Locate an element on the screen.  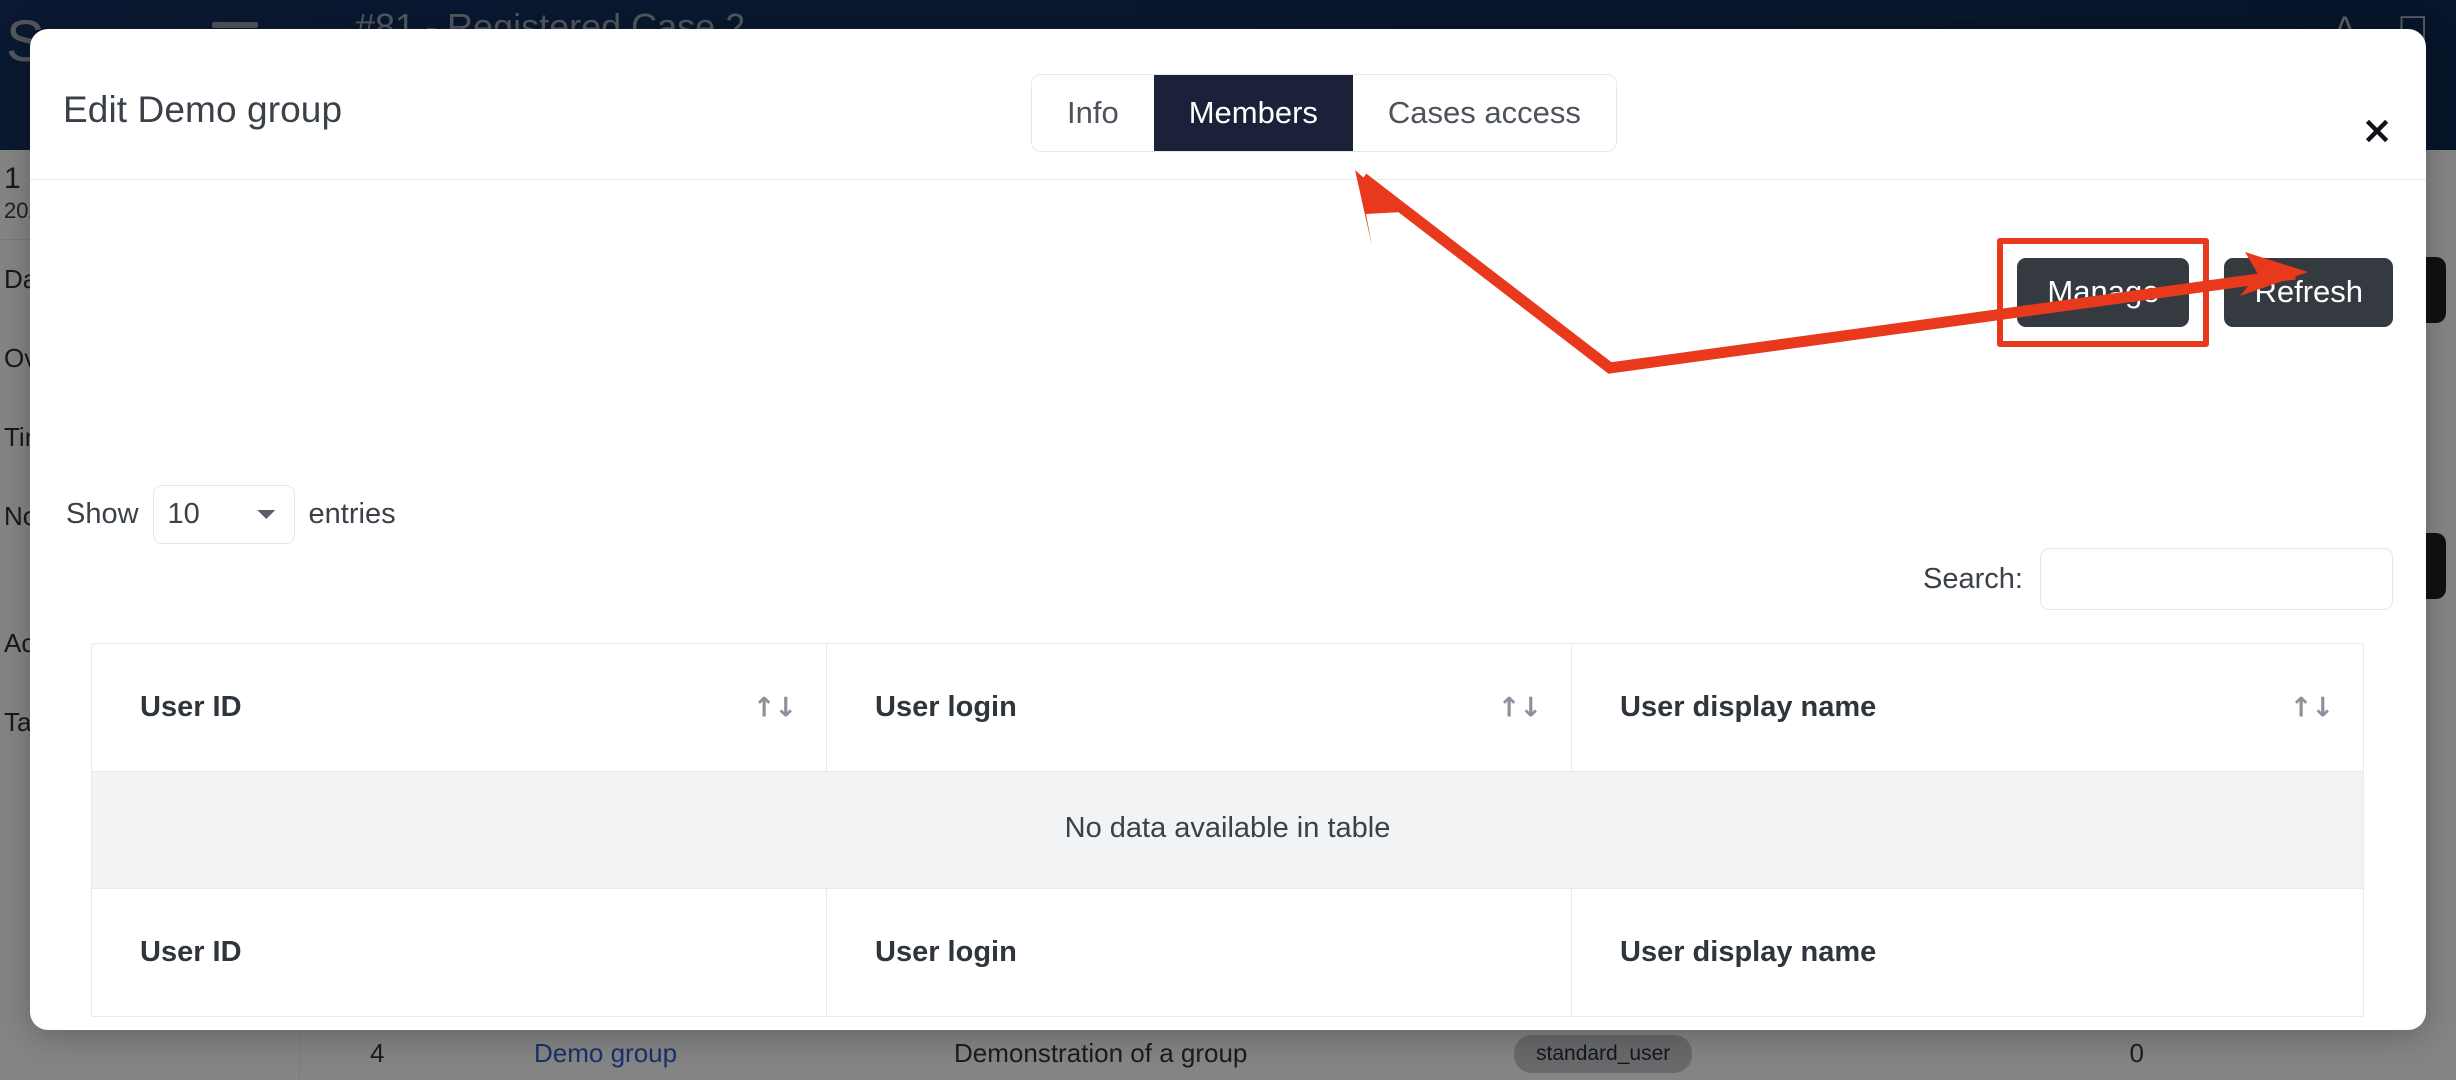
column-header-user-id: User ID ↑↓ is located at coordinates (459, 707).